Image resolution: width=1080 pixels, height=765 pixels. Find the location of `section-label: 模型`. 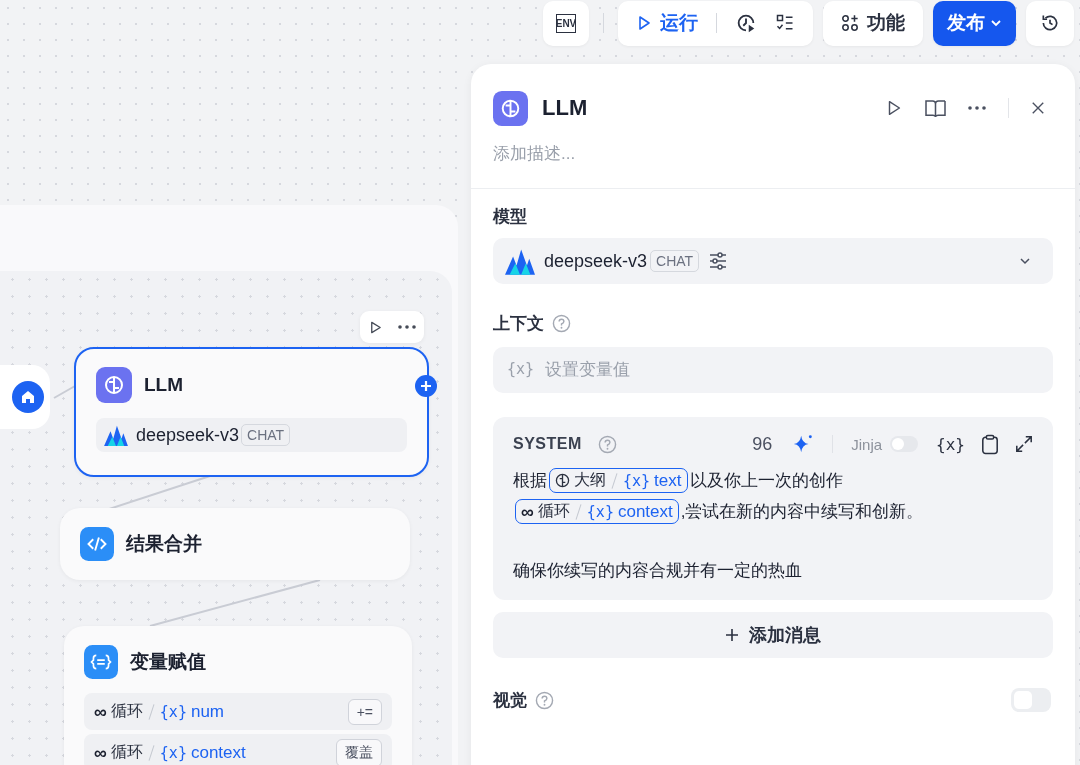

section-label: 模型 is located at coordinates (510, 217).